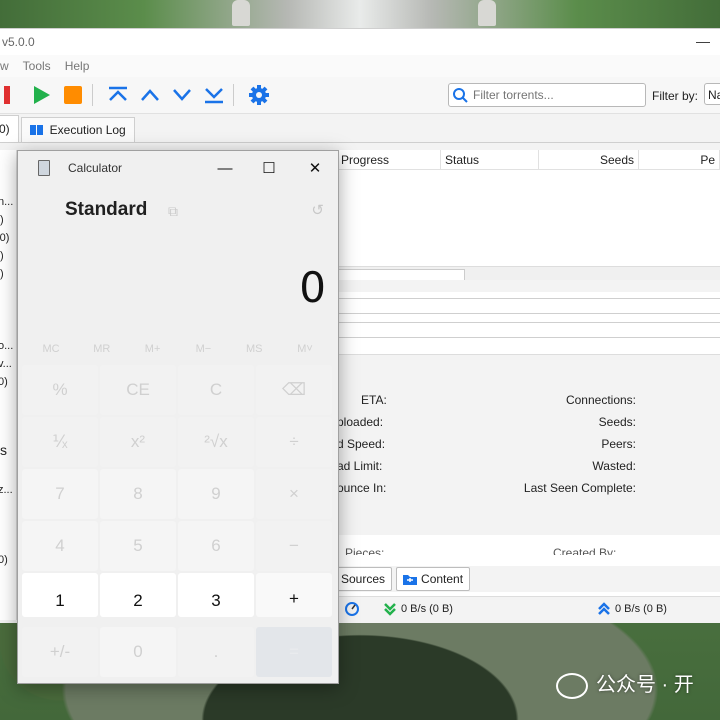  Describe the element at coordinates (138, 652) in the screenshot. I see `digit-0-button: 0` at that location.